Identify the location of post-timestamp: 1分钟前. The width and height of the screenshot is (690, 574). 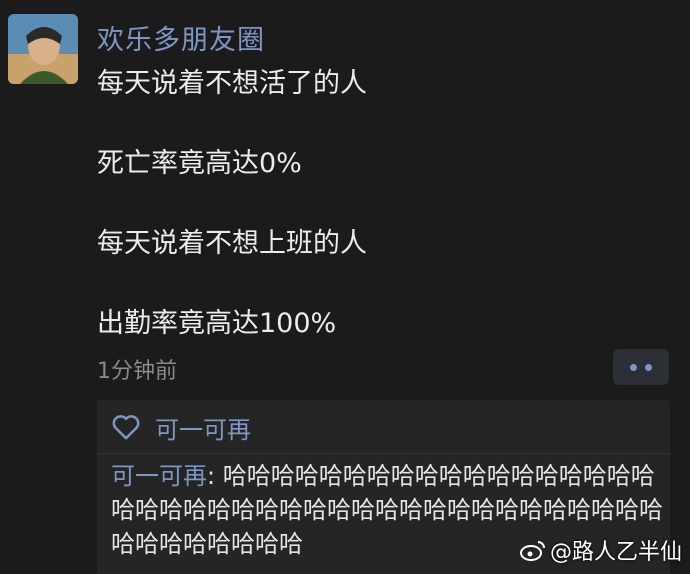
(137, 371).